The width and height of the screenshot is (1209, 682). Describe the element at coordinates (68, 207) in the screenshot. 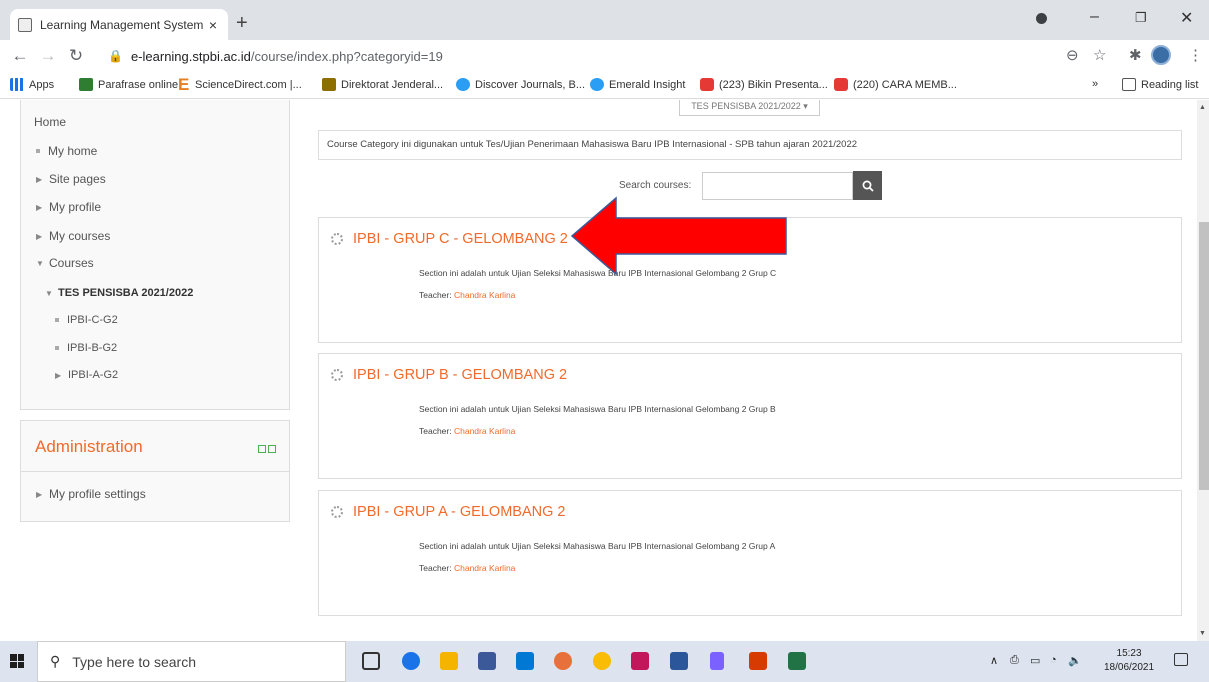

I see `sidebar-item-my-profile: ▶ My profile` at that location.